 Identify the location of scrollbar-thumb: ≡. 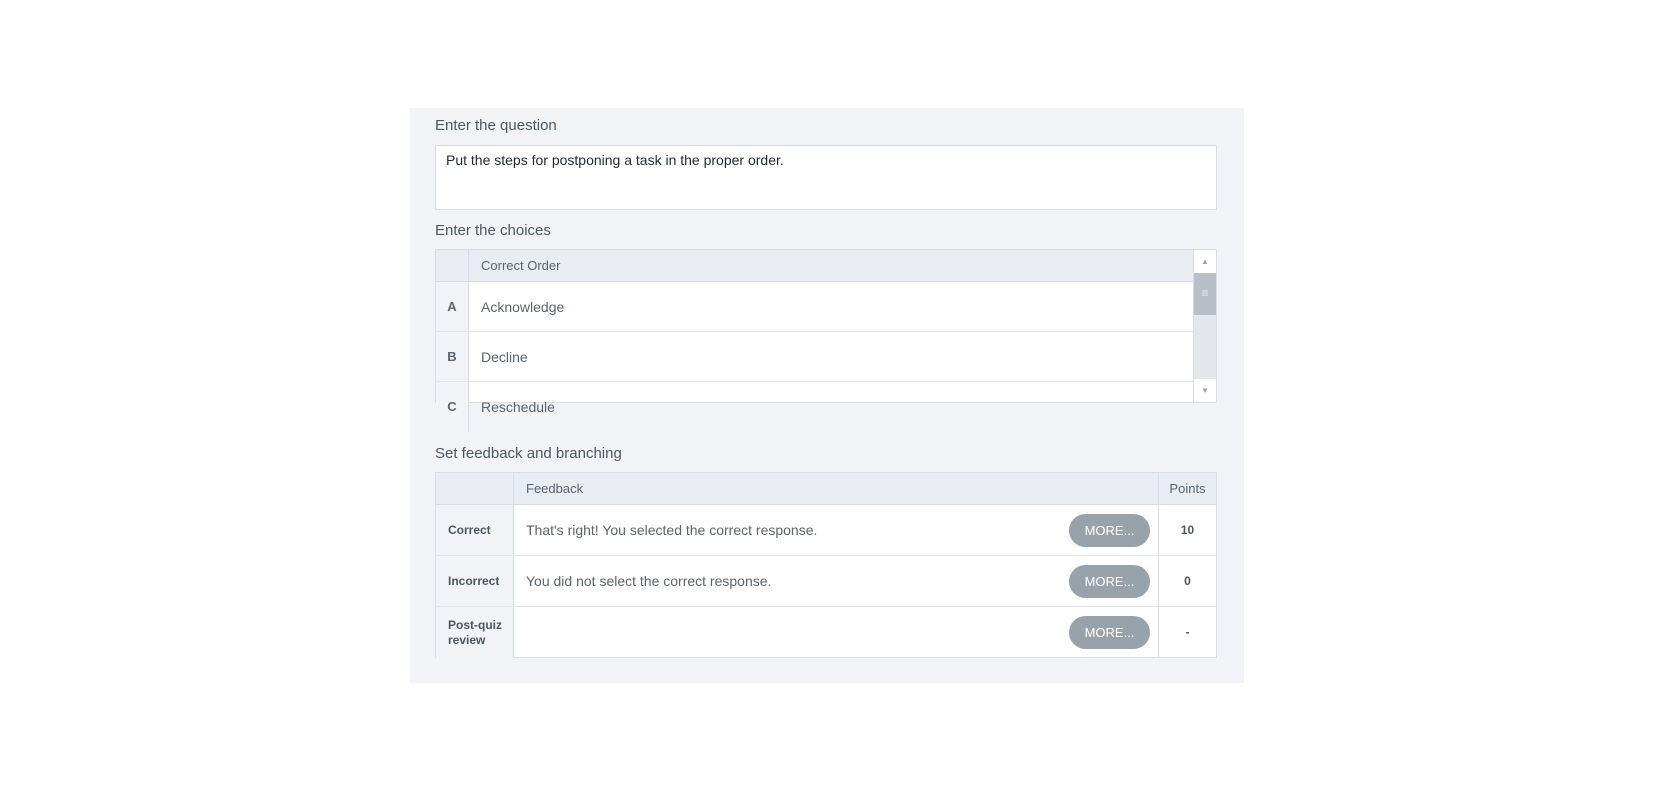
(1205, 294).